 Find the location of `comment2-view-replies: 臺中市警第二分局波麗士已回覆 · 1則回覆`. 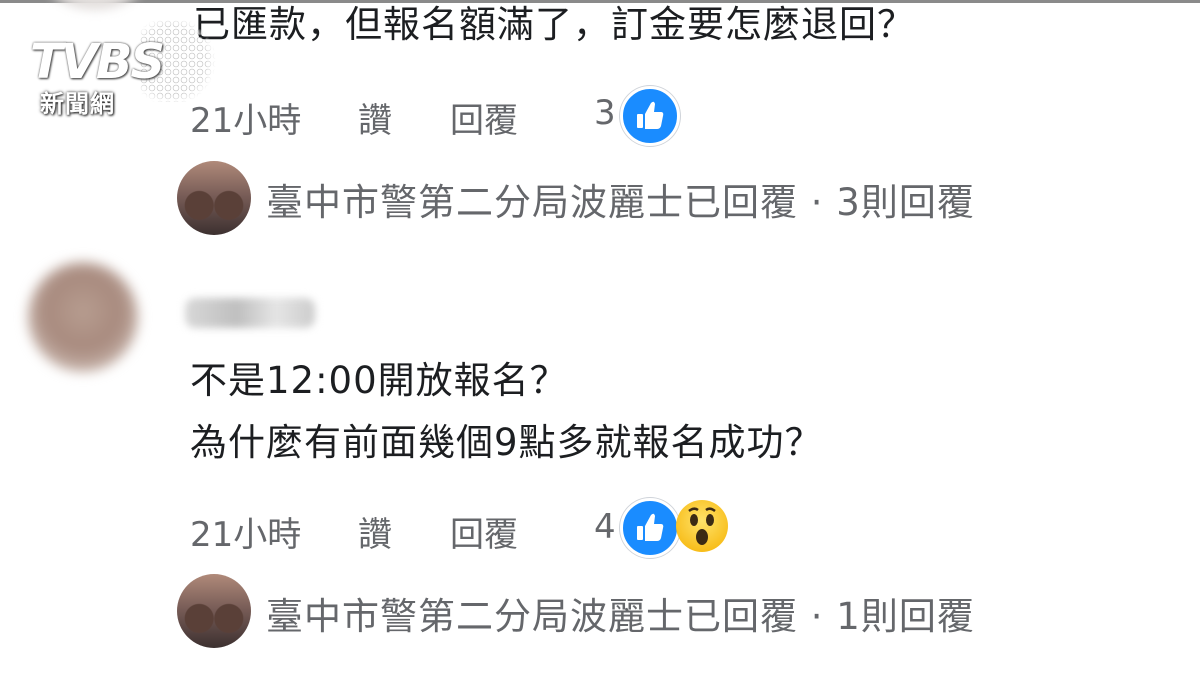

comment2-view-replies: 臺中市警第二分局波麗士已回覆 · 1則回覆 is located at coordinates (620, 613).